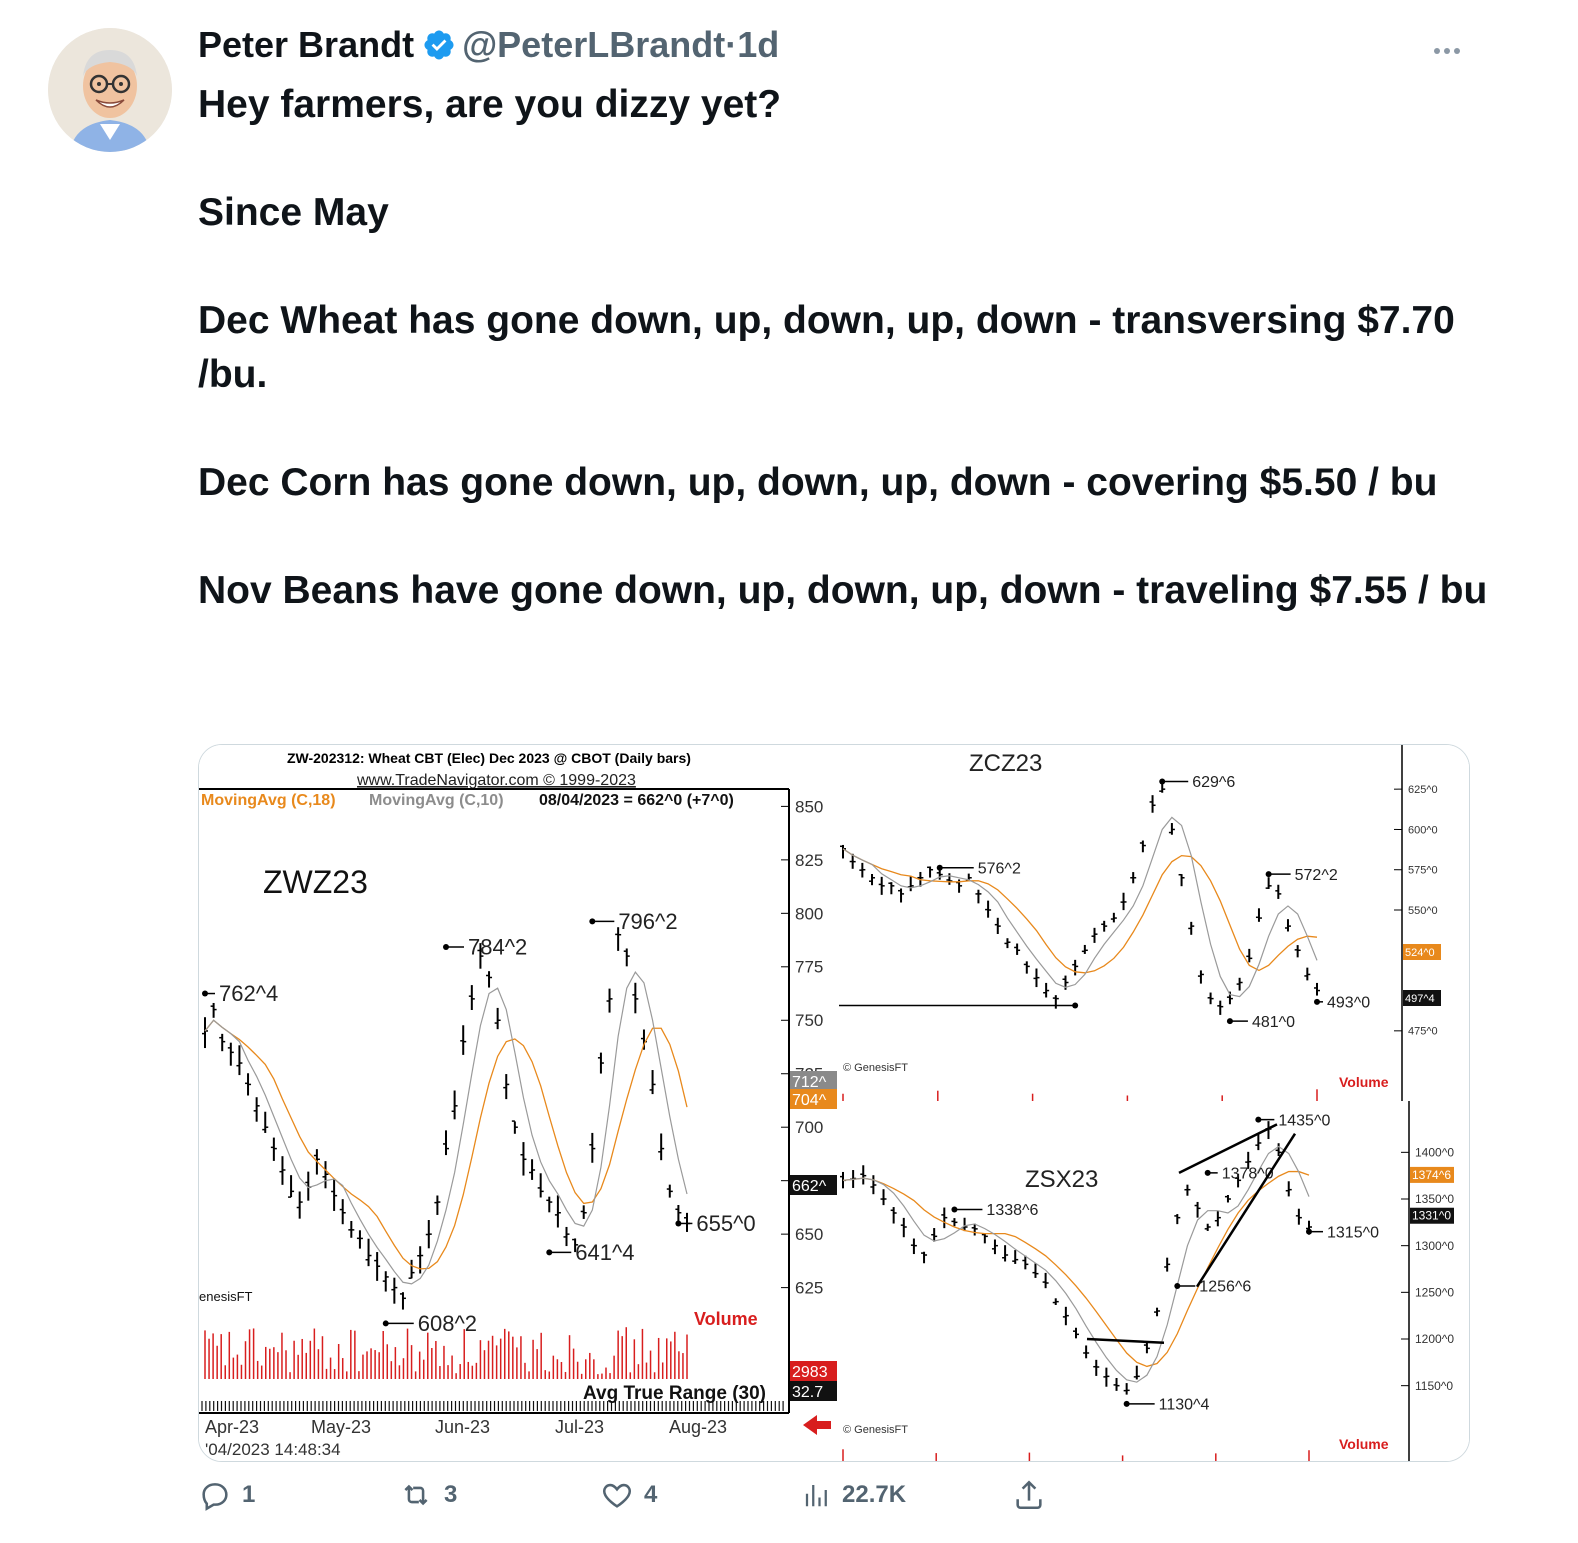 The image size is (1578, 1543). I want to click on wheat-summary-label: 08/04/2023 = 662^0 (+7^0), so click(636, 800).